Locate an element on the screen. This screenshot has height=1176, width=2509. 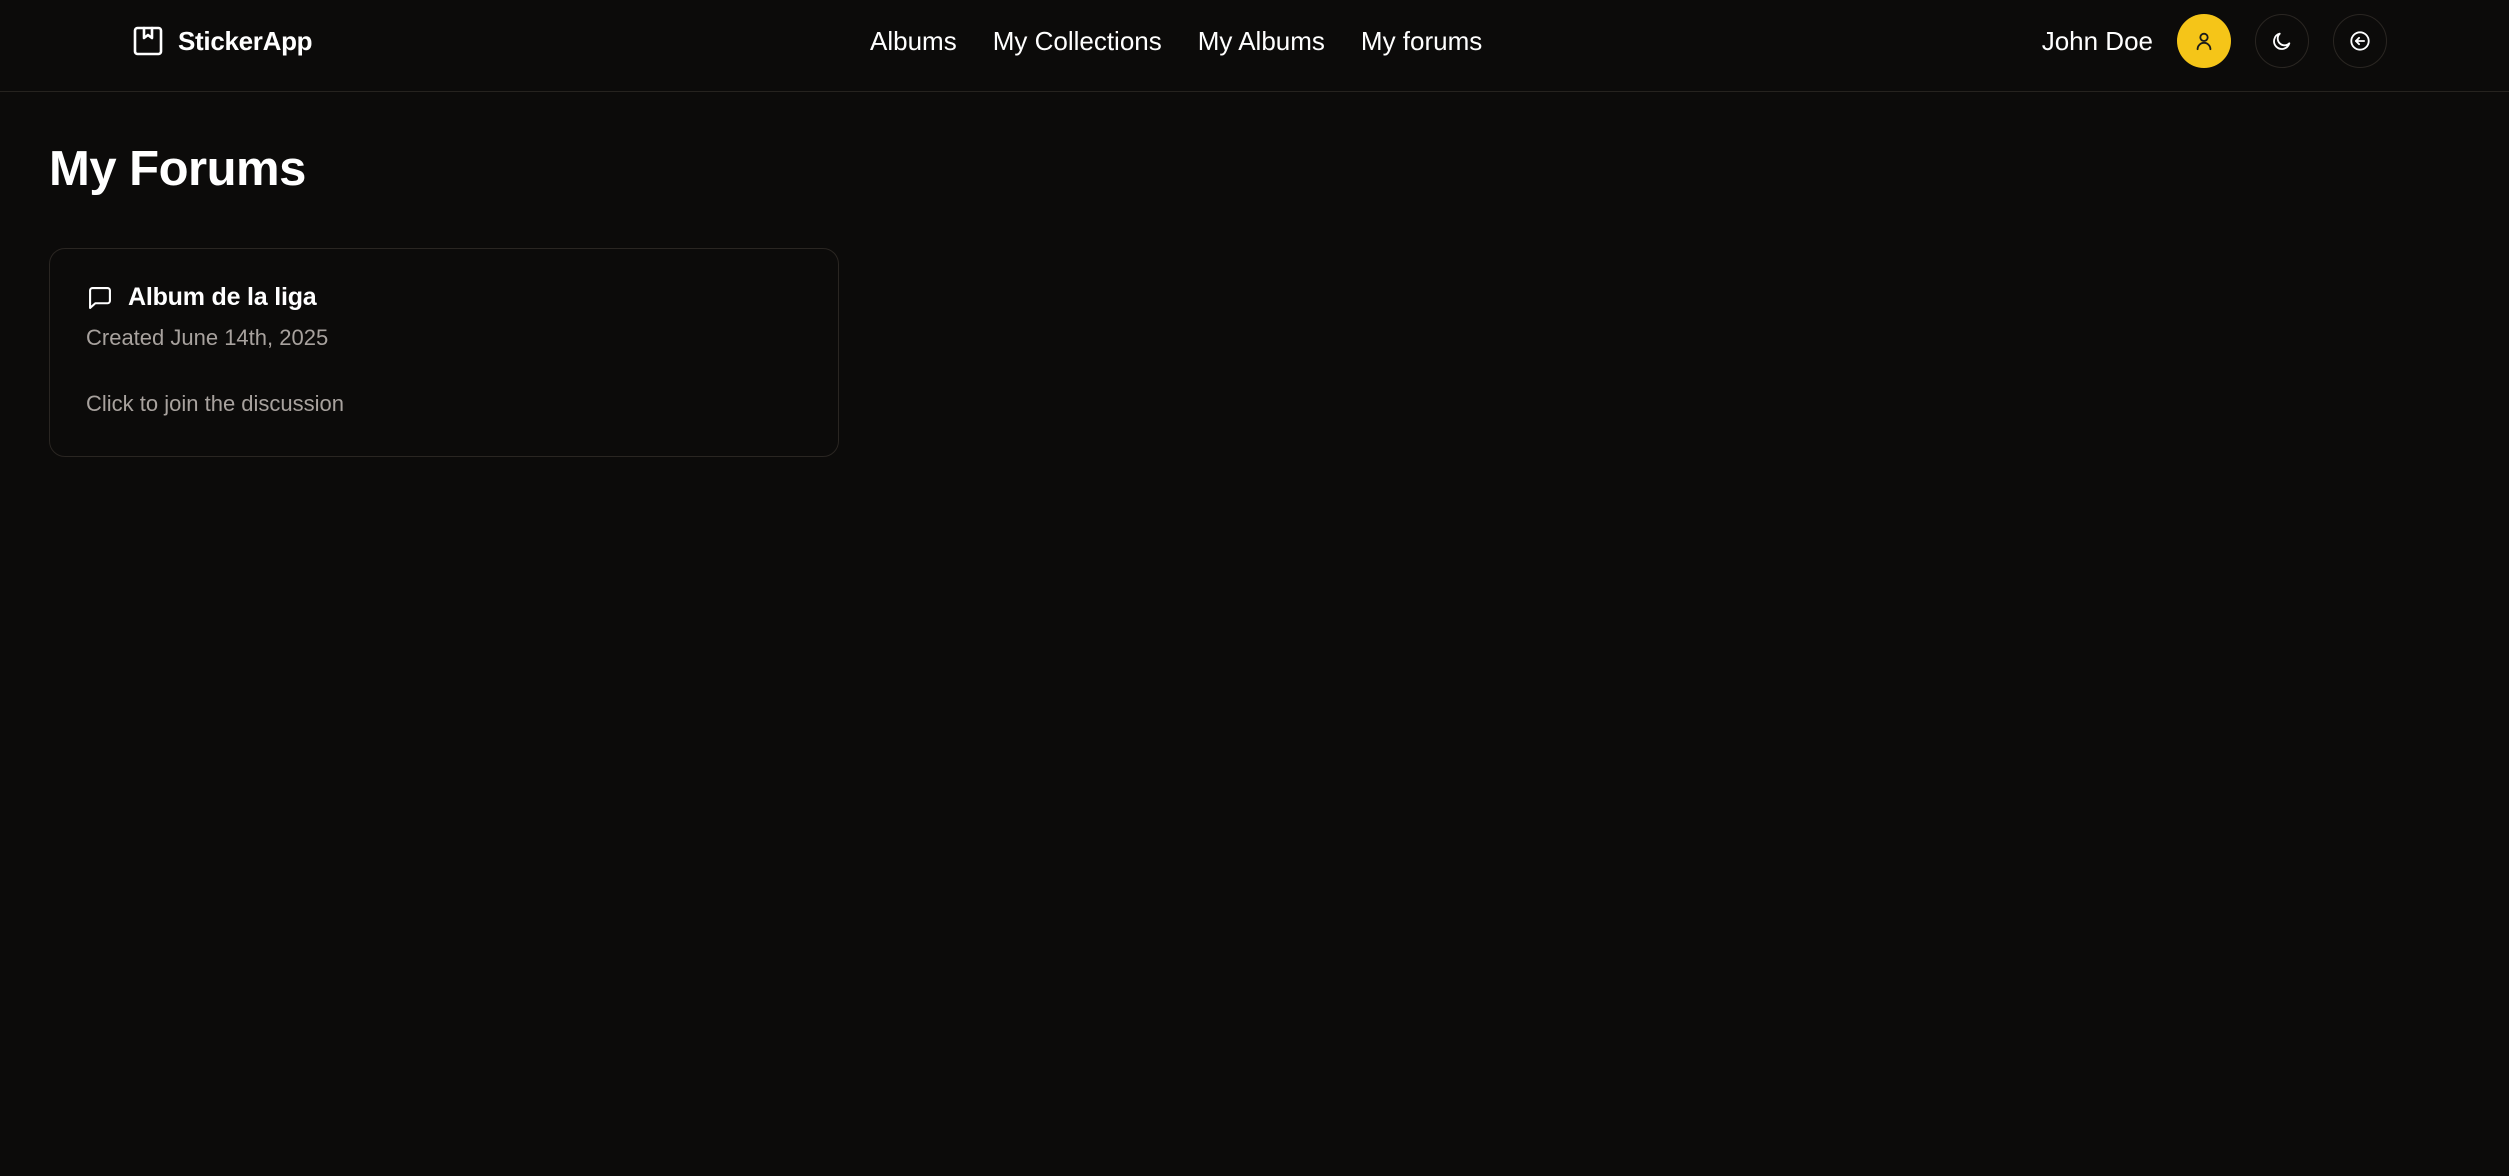
forum-join-text: Click to join the discussion is located at coordinates (215, 403).